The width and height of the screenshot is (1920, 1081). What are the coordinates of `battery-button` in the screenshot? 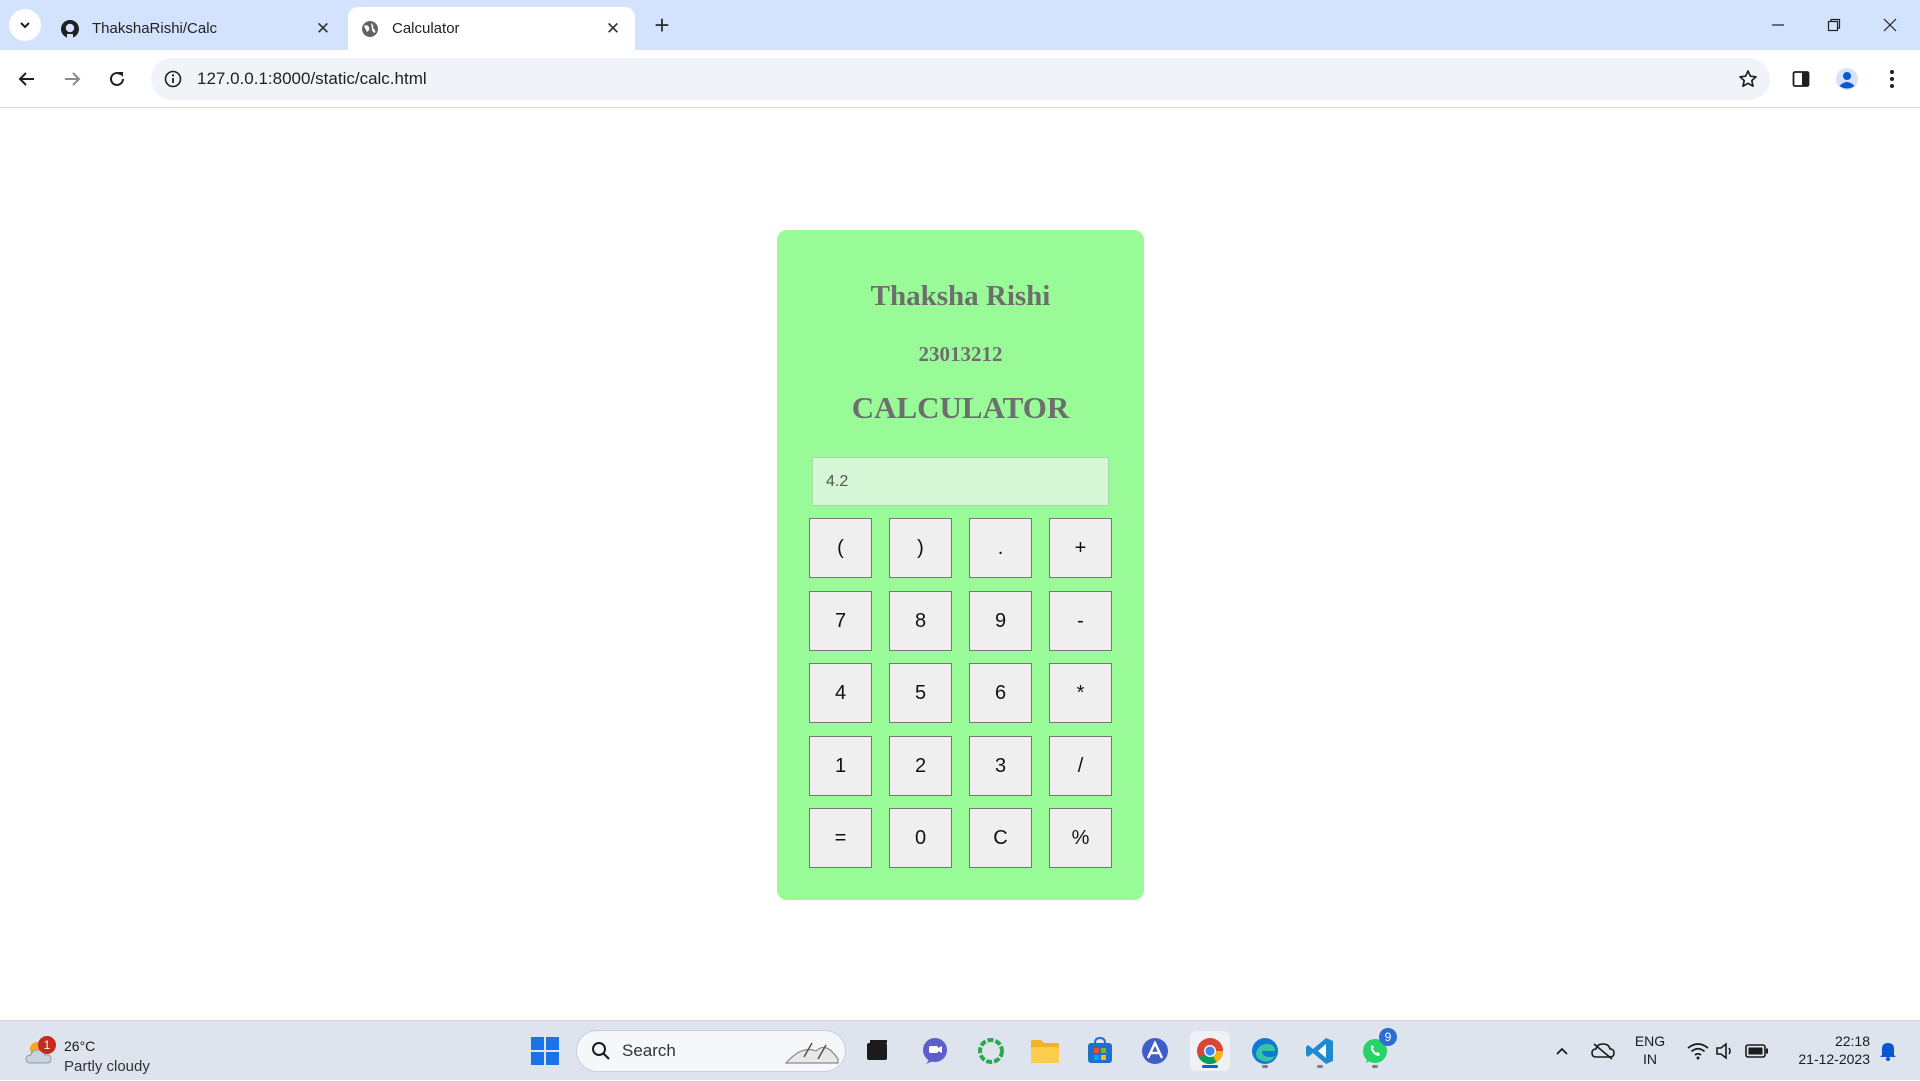 It's located at (1757, 1051).